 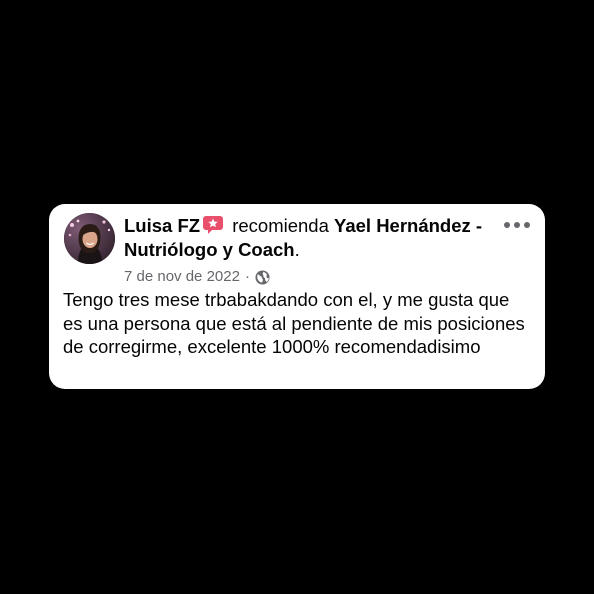 I want to click on more-options-icon, so click(x=517, y=225).